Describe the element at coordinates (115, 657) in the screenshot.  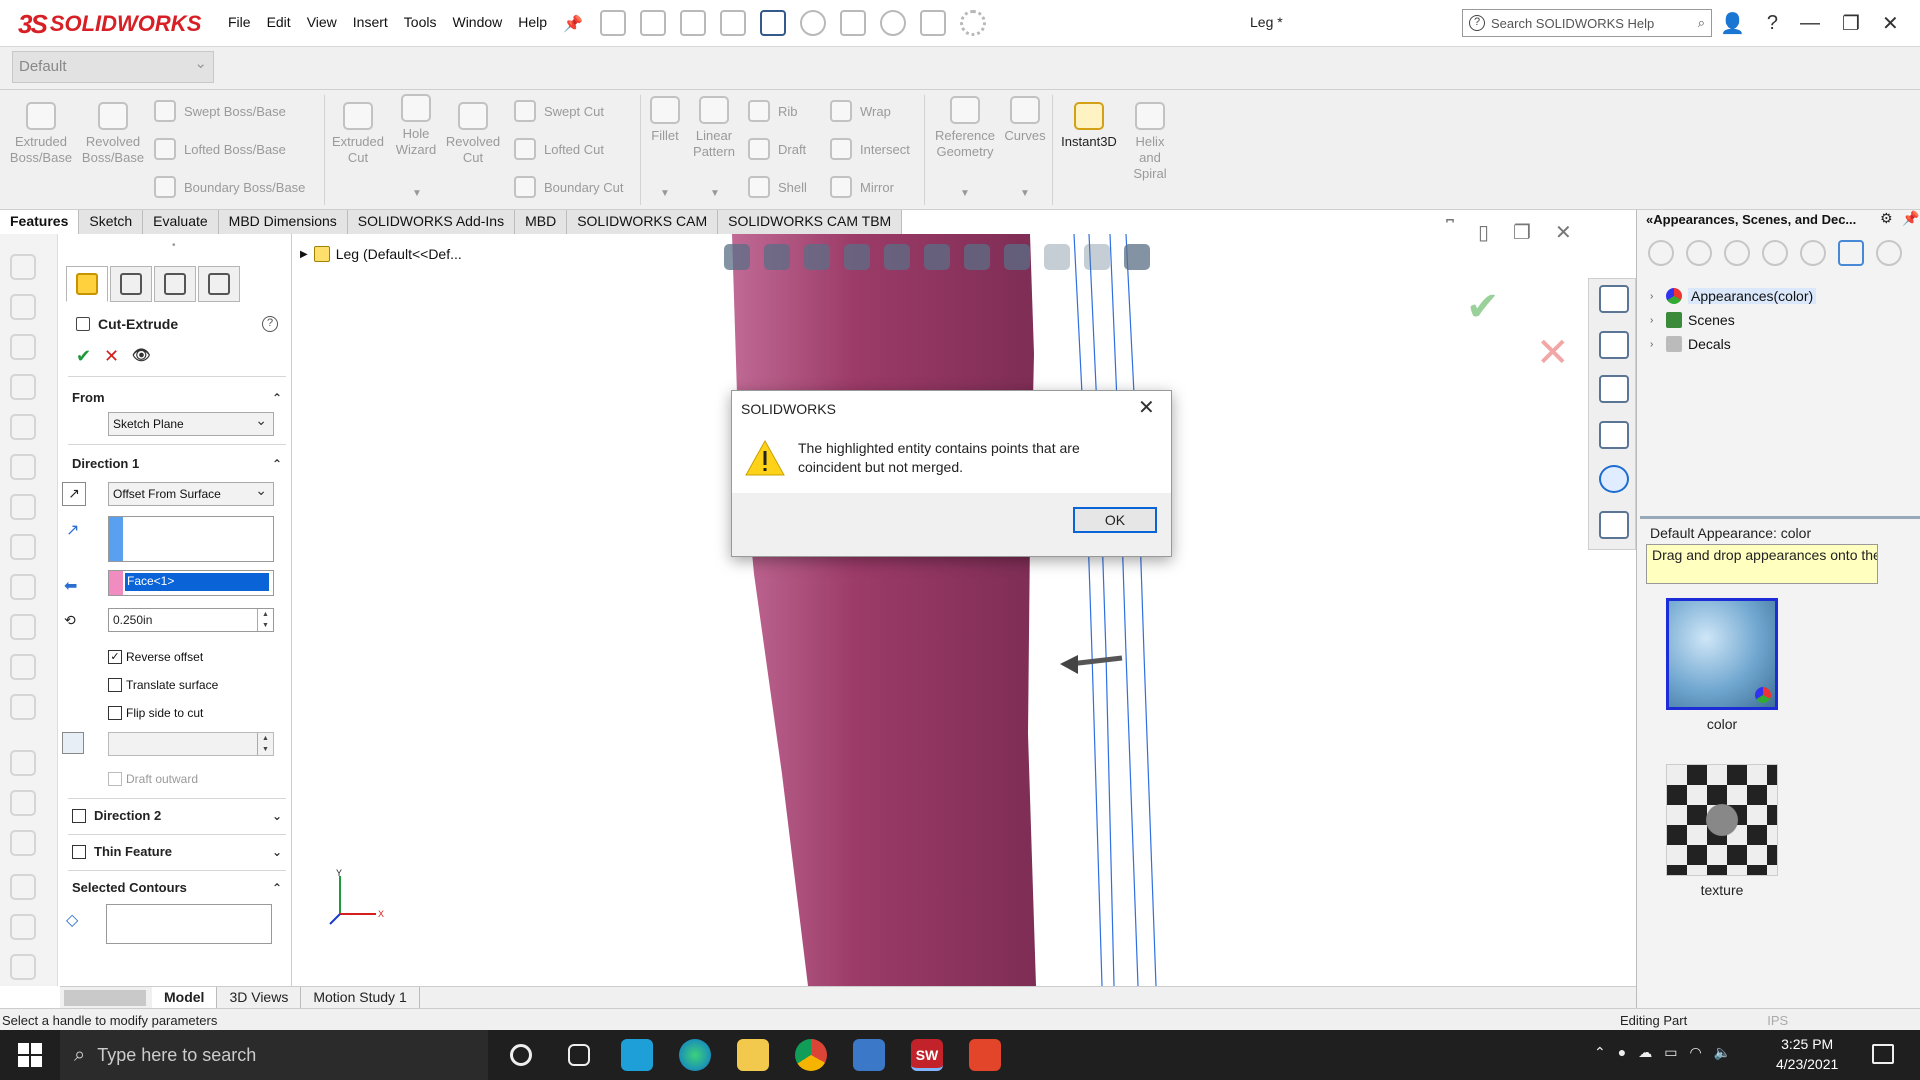
I see `checkbox-checked: ✓` at that location.